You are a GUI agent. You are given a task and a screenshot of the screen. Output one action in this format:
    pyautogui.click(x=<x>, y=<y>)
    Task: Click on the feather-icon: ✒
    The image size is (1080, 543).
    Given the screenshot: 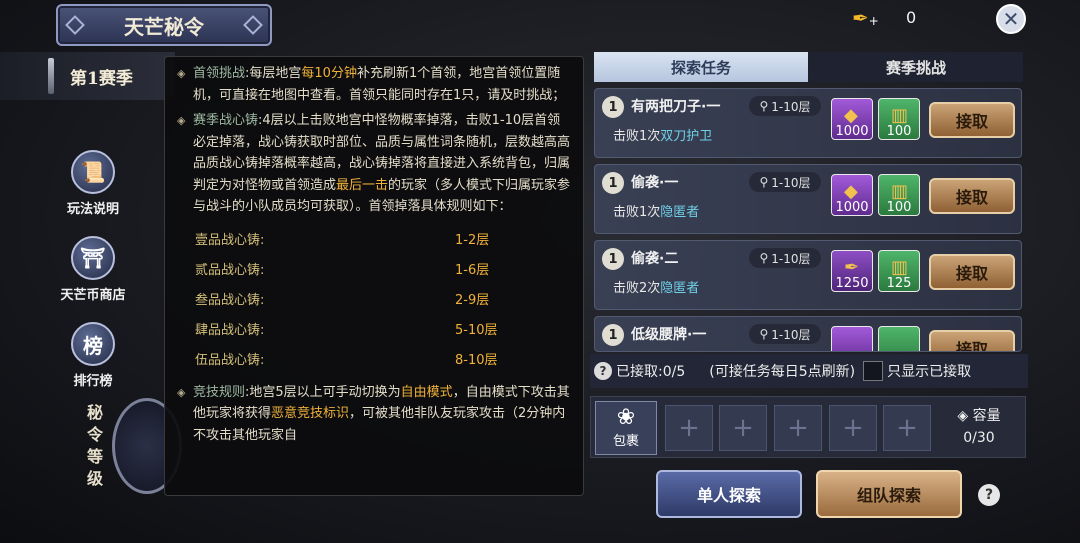 What is the action you would take?
    pyautogui.click(x=852, y=267)
    